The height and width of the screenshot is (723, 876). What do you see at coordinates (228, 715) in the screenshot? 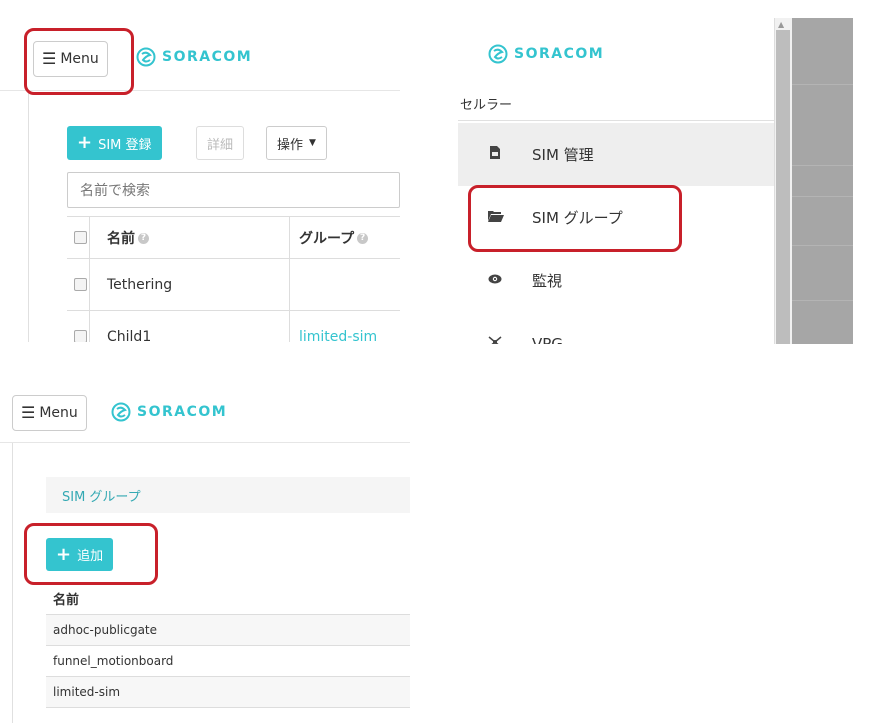
I see `table-row` at bounding box center [228, 715].